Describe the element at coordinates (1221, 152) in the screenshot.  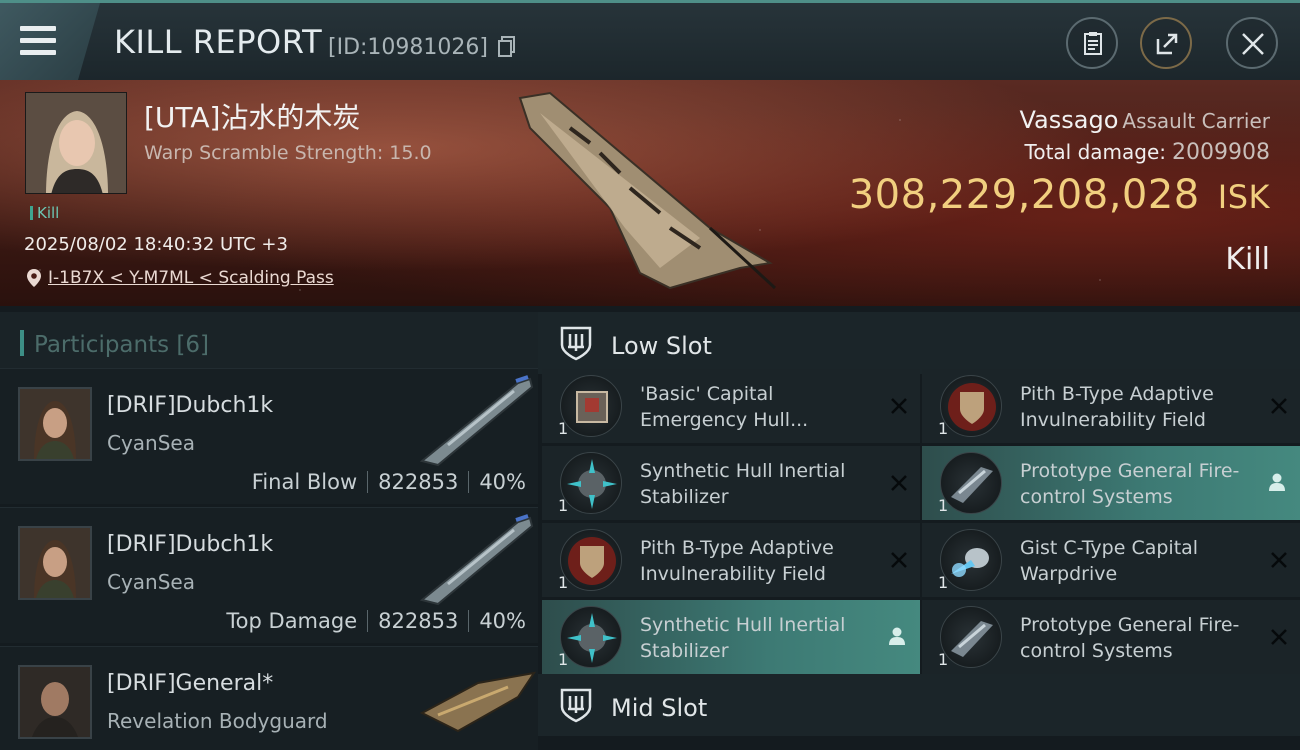
I see `total-damage-value: 2009908` at that location.